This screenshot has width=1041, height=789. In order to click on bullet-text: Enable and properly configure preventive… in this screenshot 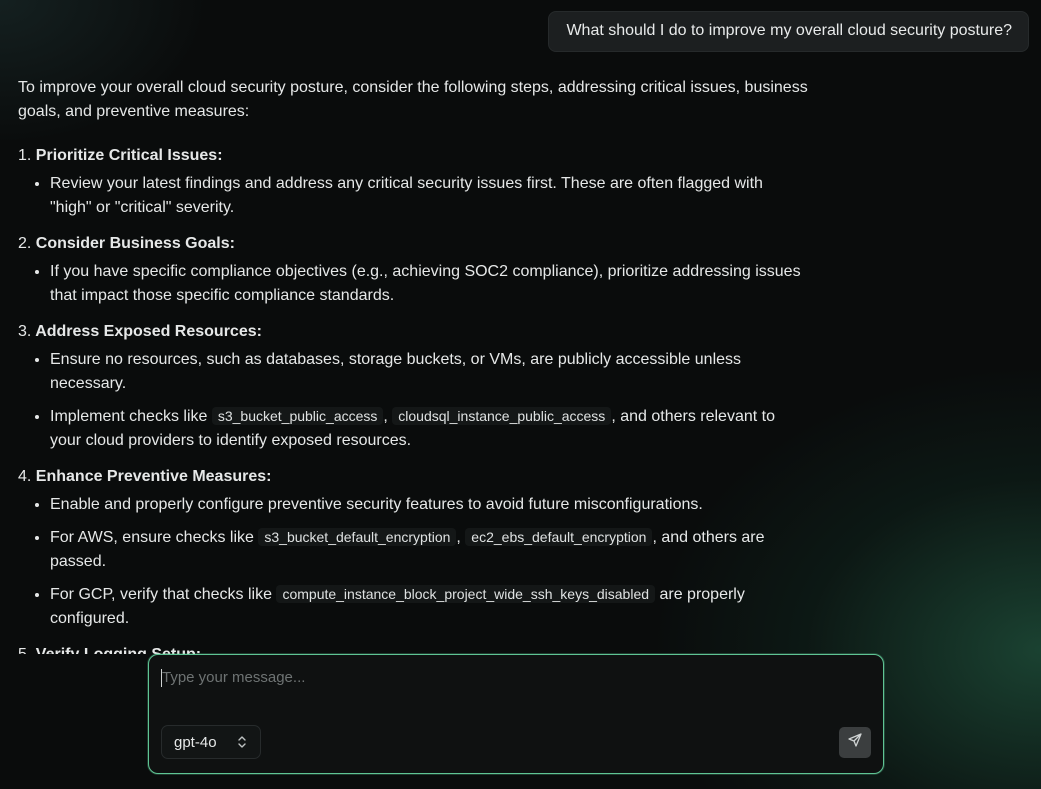, I will do `click(376, 504)`.